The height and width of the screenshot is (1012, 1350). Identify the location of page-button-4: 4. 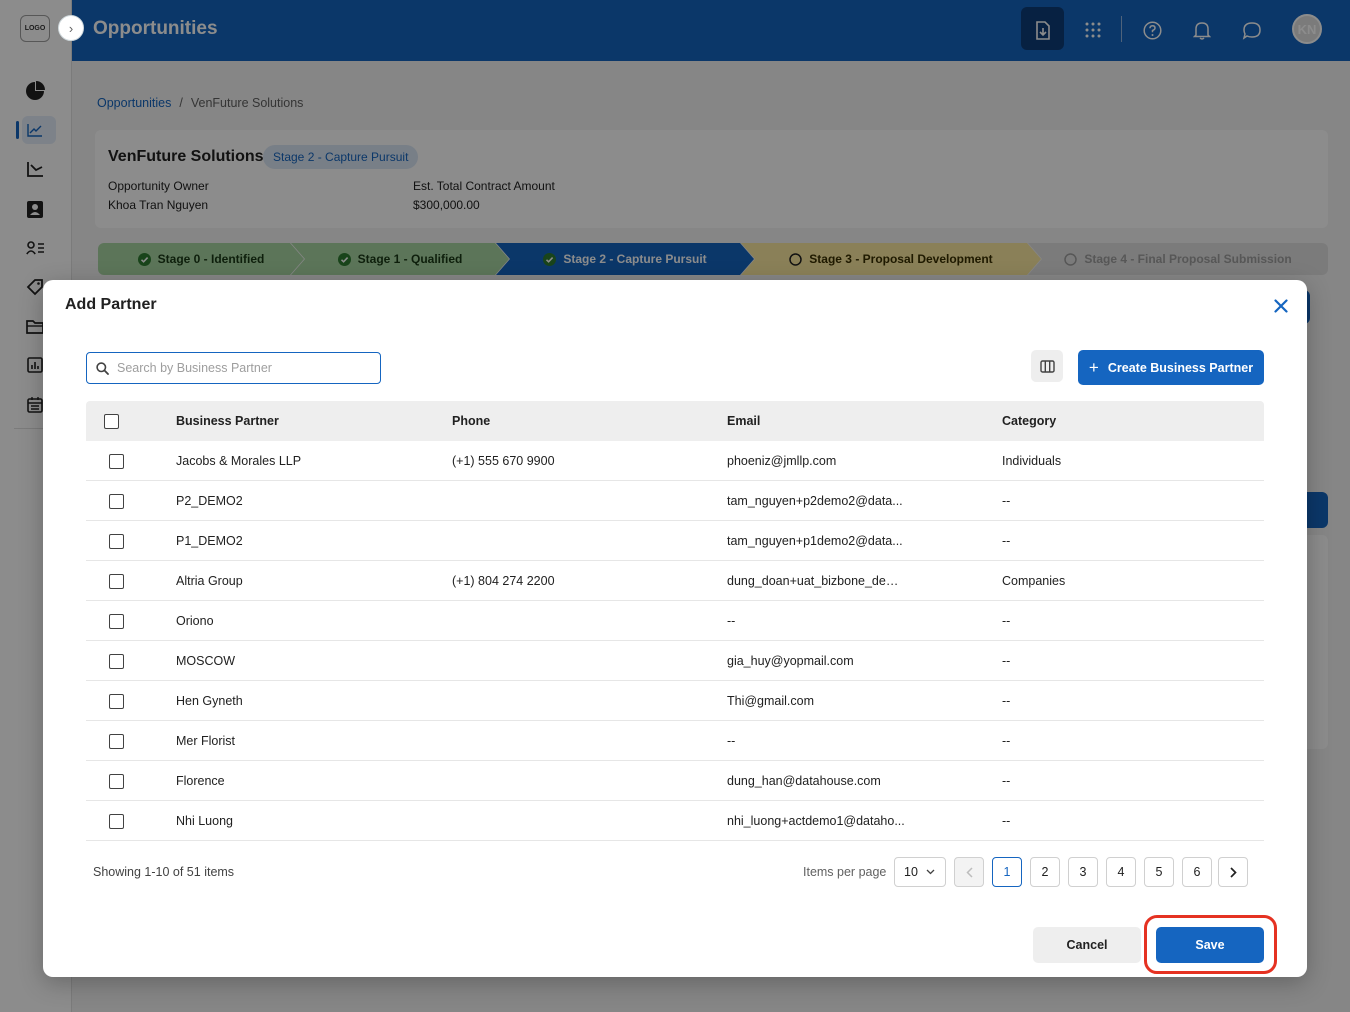
(1121, 872).